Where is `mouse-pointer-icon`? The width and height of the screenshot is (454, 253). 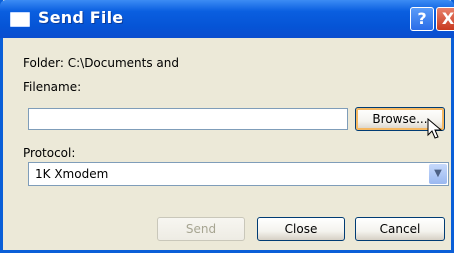 mouse-pointer-icon is located at coordinates (435, 128).